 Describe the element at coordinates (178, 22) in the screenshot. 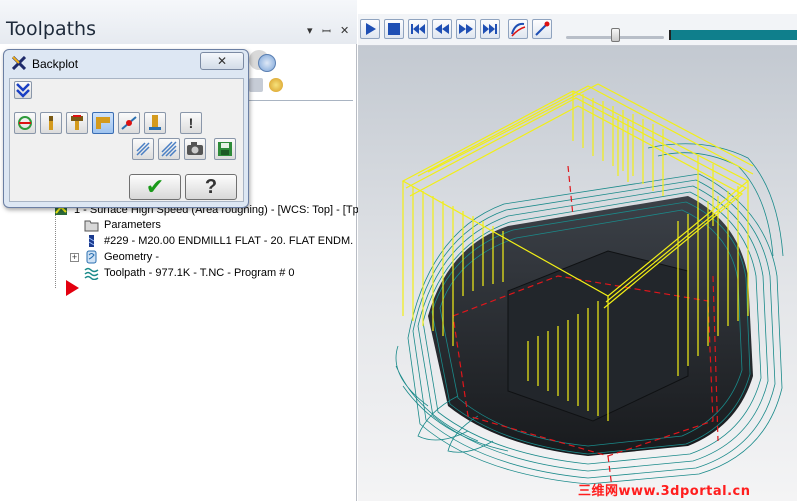

I see `panel-header: Toolpaths ▾ ꟷ ✕` at that location.